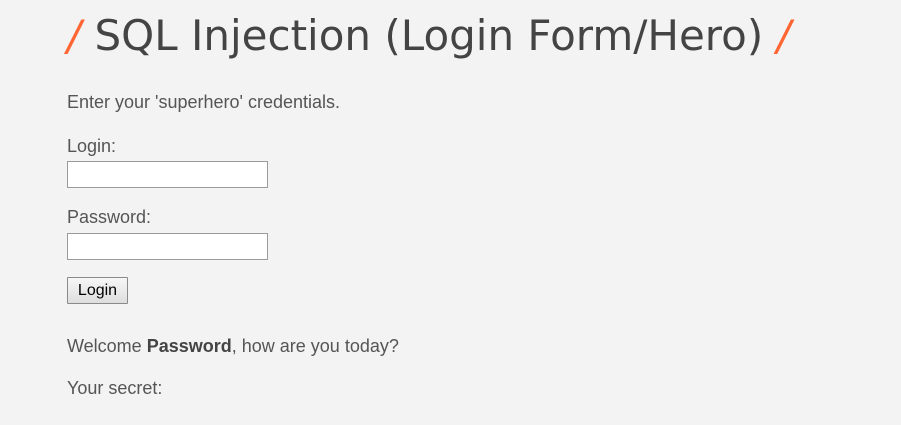 The height and width of the screenshot is (425, 901). I want to click on login-button: Login, so click(97, 290).